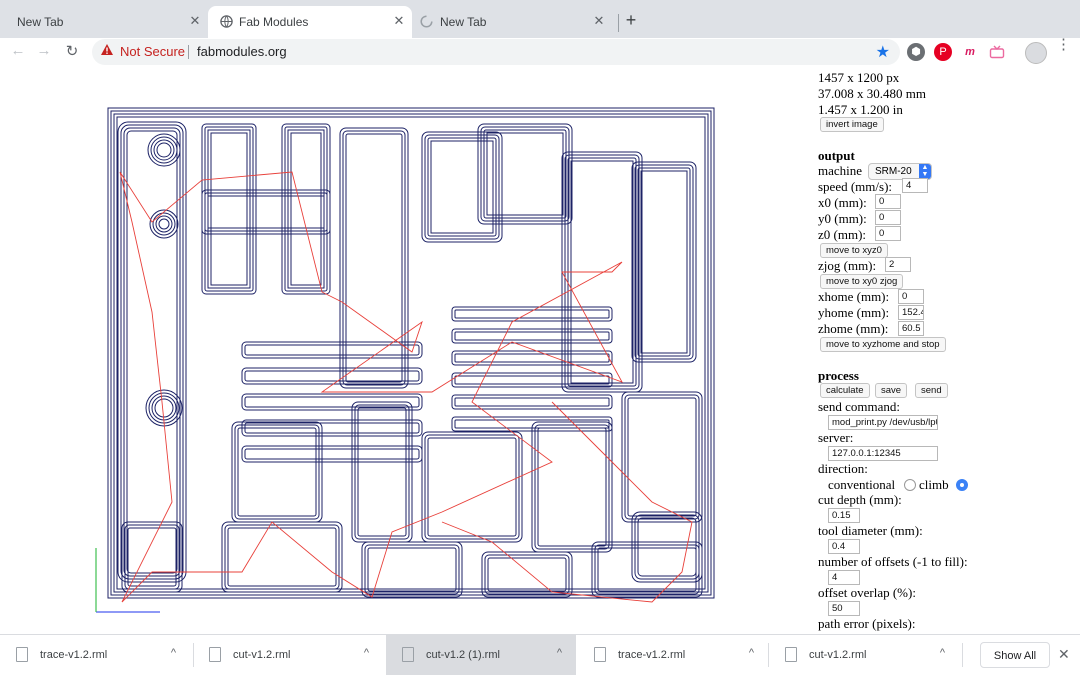 This screenshot has height=675, width=1080. What do you see at coordinates (883, 52) in the screenshot?
I see `bookmark-star-icon: ★` at bounding box center [883, 52].